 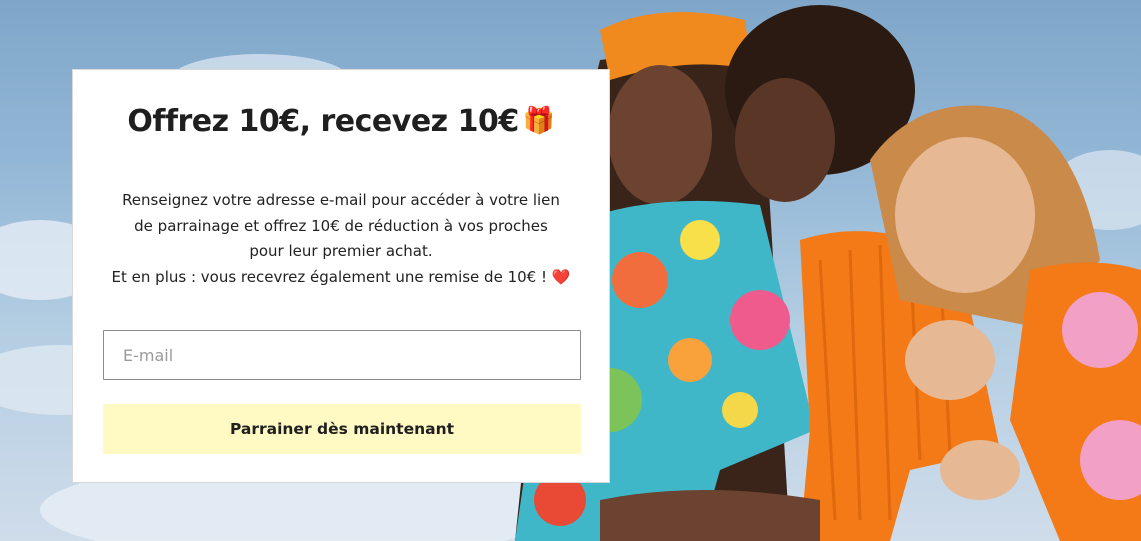 What do you see at coordinates (538, 121) in the screenshot?
I see `gift-icon: 🎁` at bounding box center [538, 121].